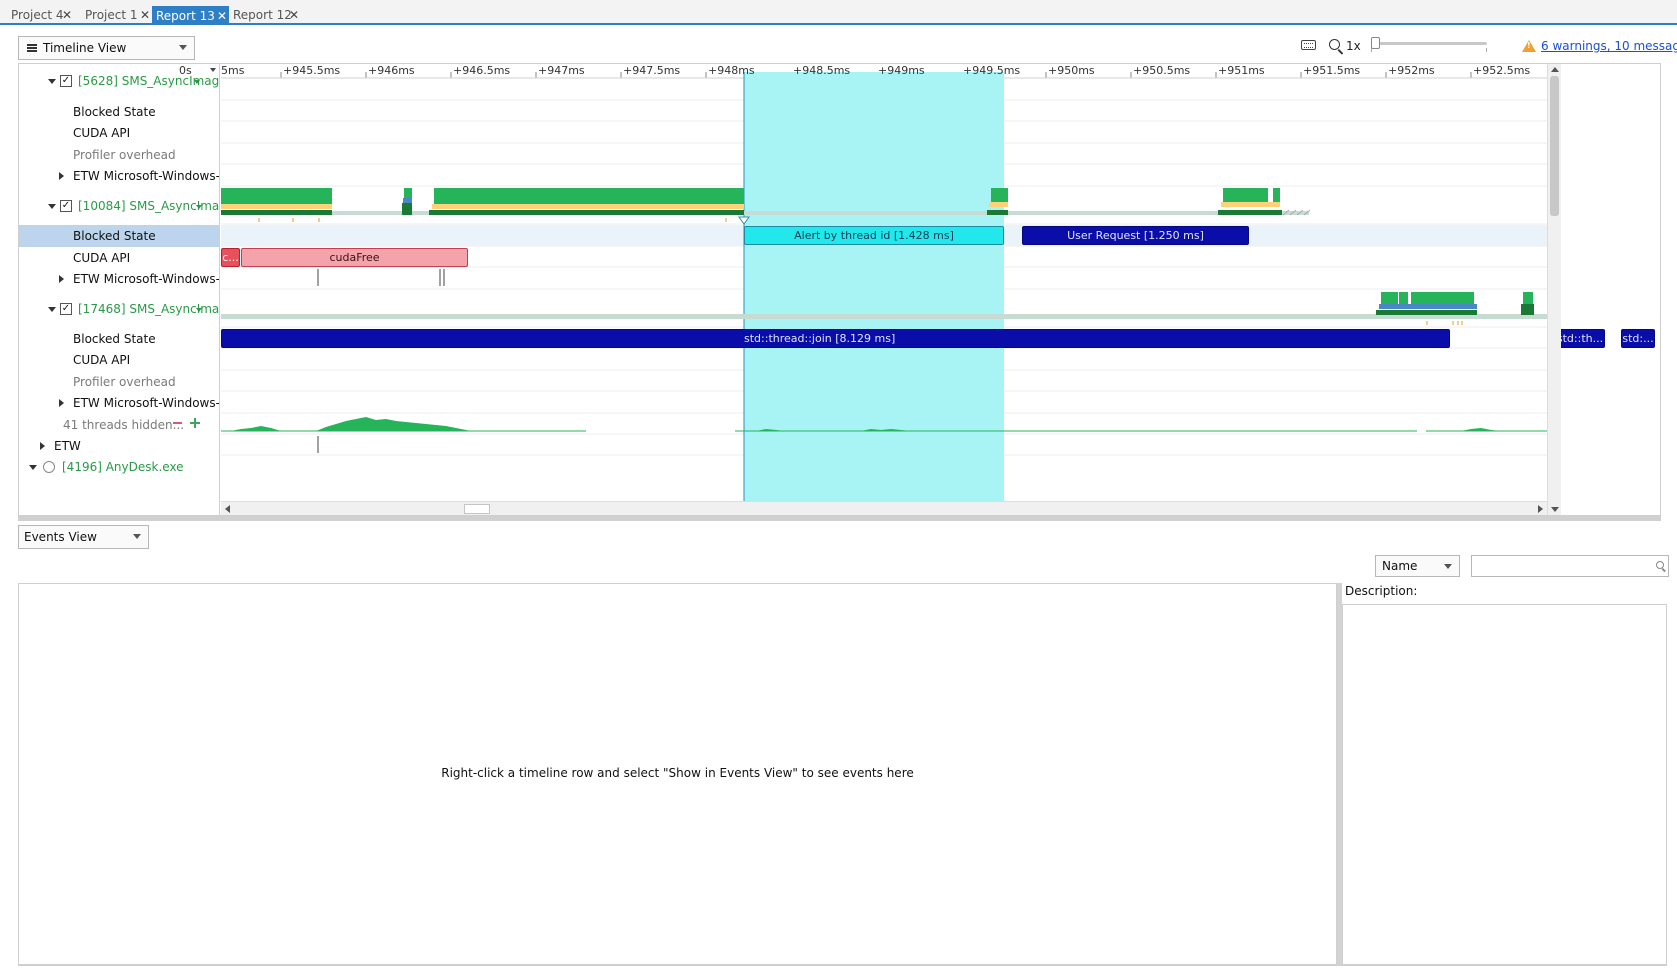 The image size is (1677, 975). I want to click on row-cuda-api-3: CUDA API, so click(119, 360).